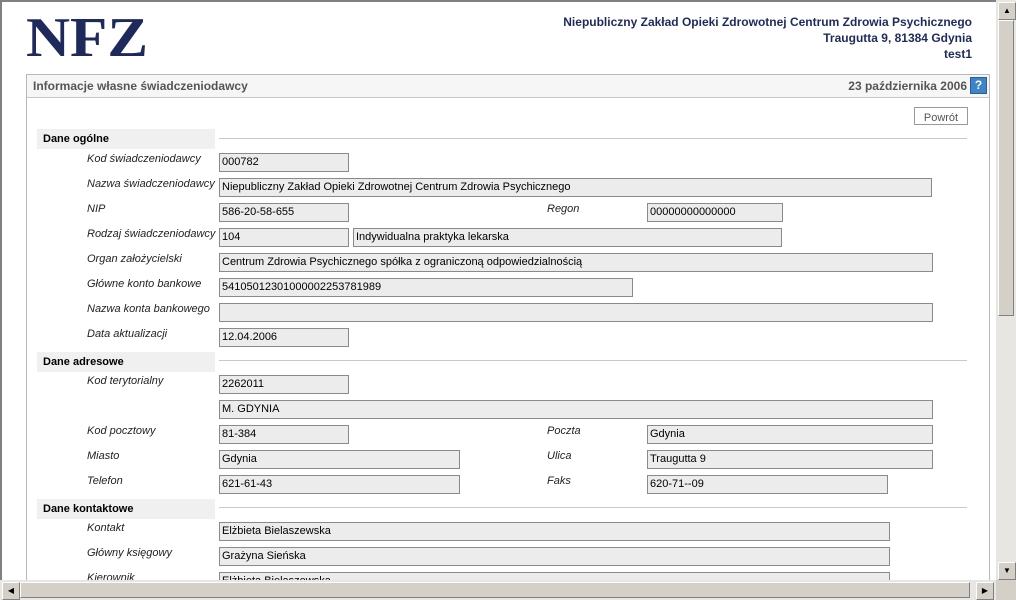 The image size is (1016, 600). I want to click on label-provider-type: Rodzaj świadczeniodawcy, so click(151, 234).